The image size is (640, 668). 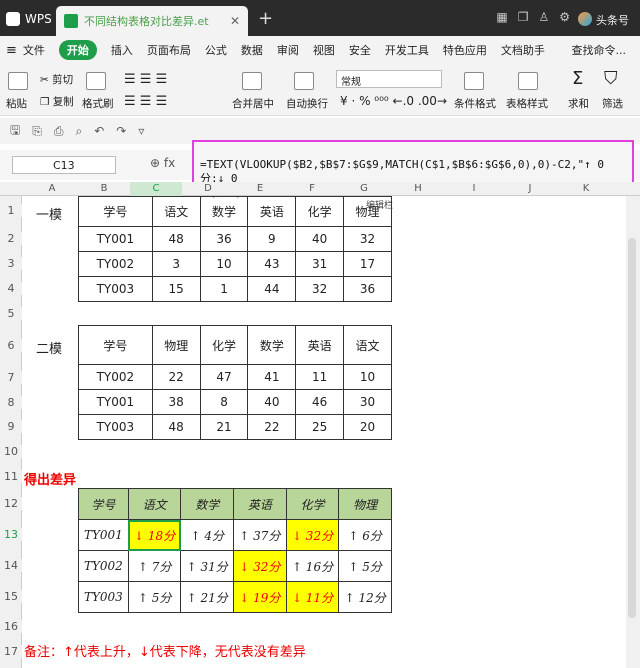 What do you see at coordinates (224, 345) in the screenshot?
I see `table2-header-cell: 化学` at bounding box center [224, 345].